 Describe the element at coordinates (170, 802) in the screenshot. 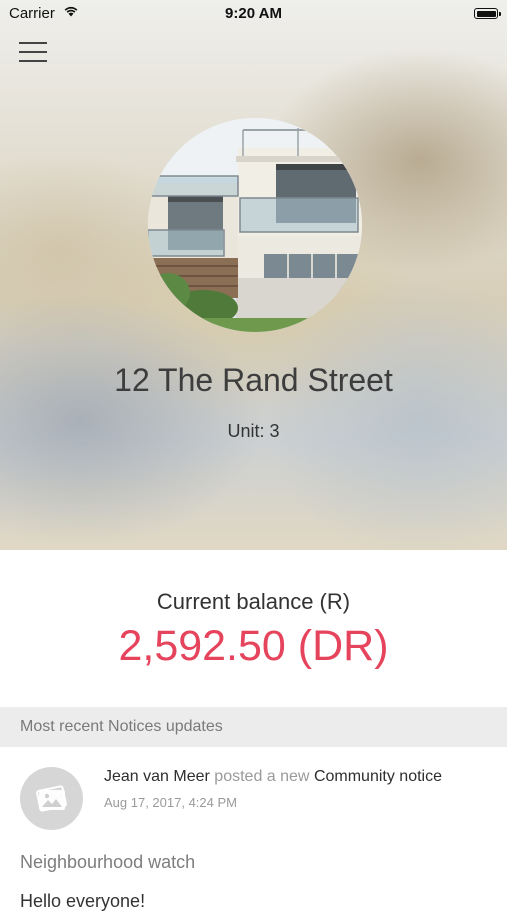

I see `notice-date: Aug 17, 2017, 4:24 PM` at that location.